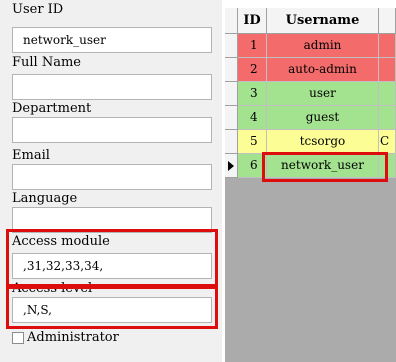  I want to click on column-header-username: Username, so click(323, 21).